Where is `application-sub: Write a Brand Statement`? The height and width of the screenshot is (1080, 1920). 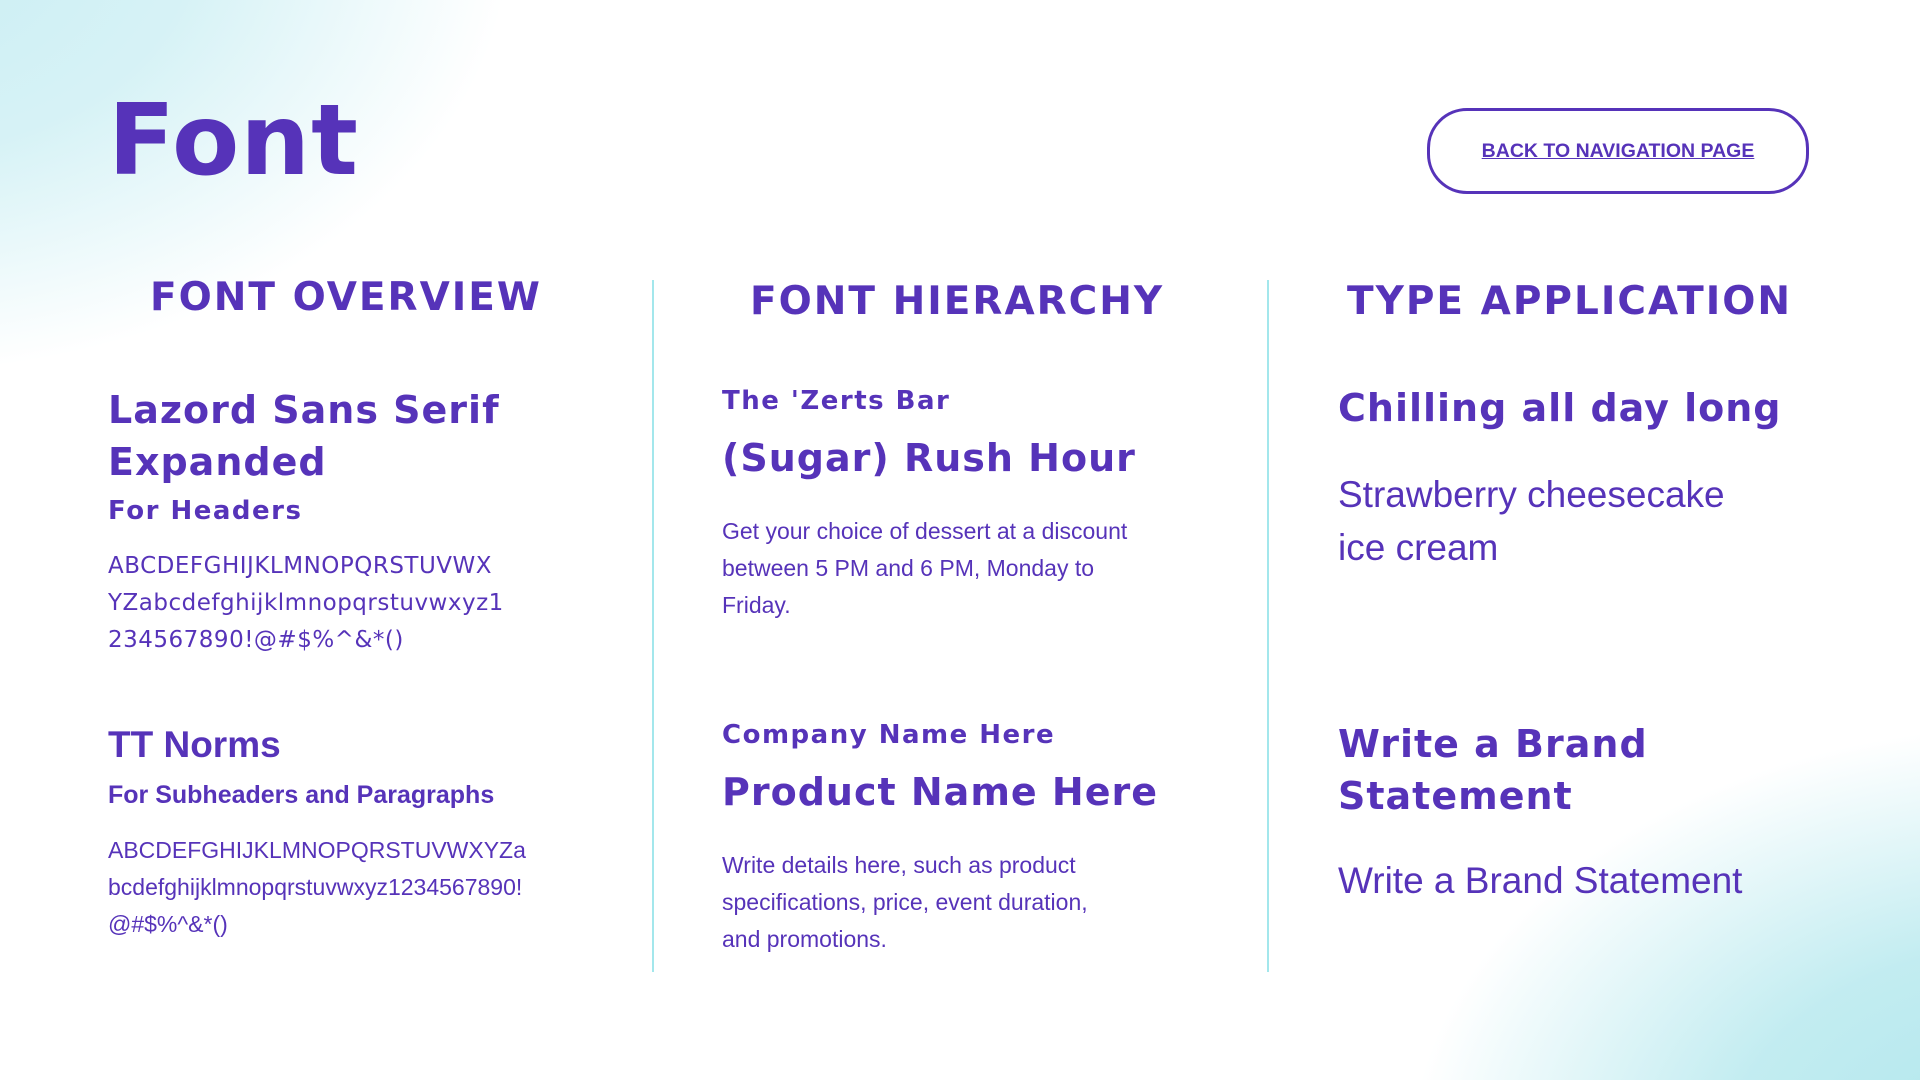 application-sub: Write a Brand Statement is located at coordinates (1540, 880).